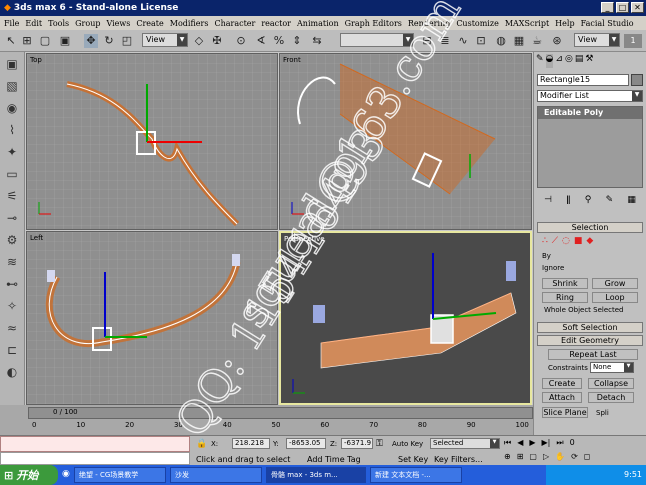 This screenshot has height=485, width=646. Describe the element at coordinates (12, 372) in the screenshot. I see `preview-icon: ◐` at that location.